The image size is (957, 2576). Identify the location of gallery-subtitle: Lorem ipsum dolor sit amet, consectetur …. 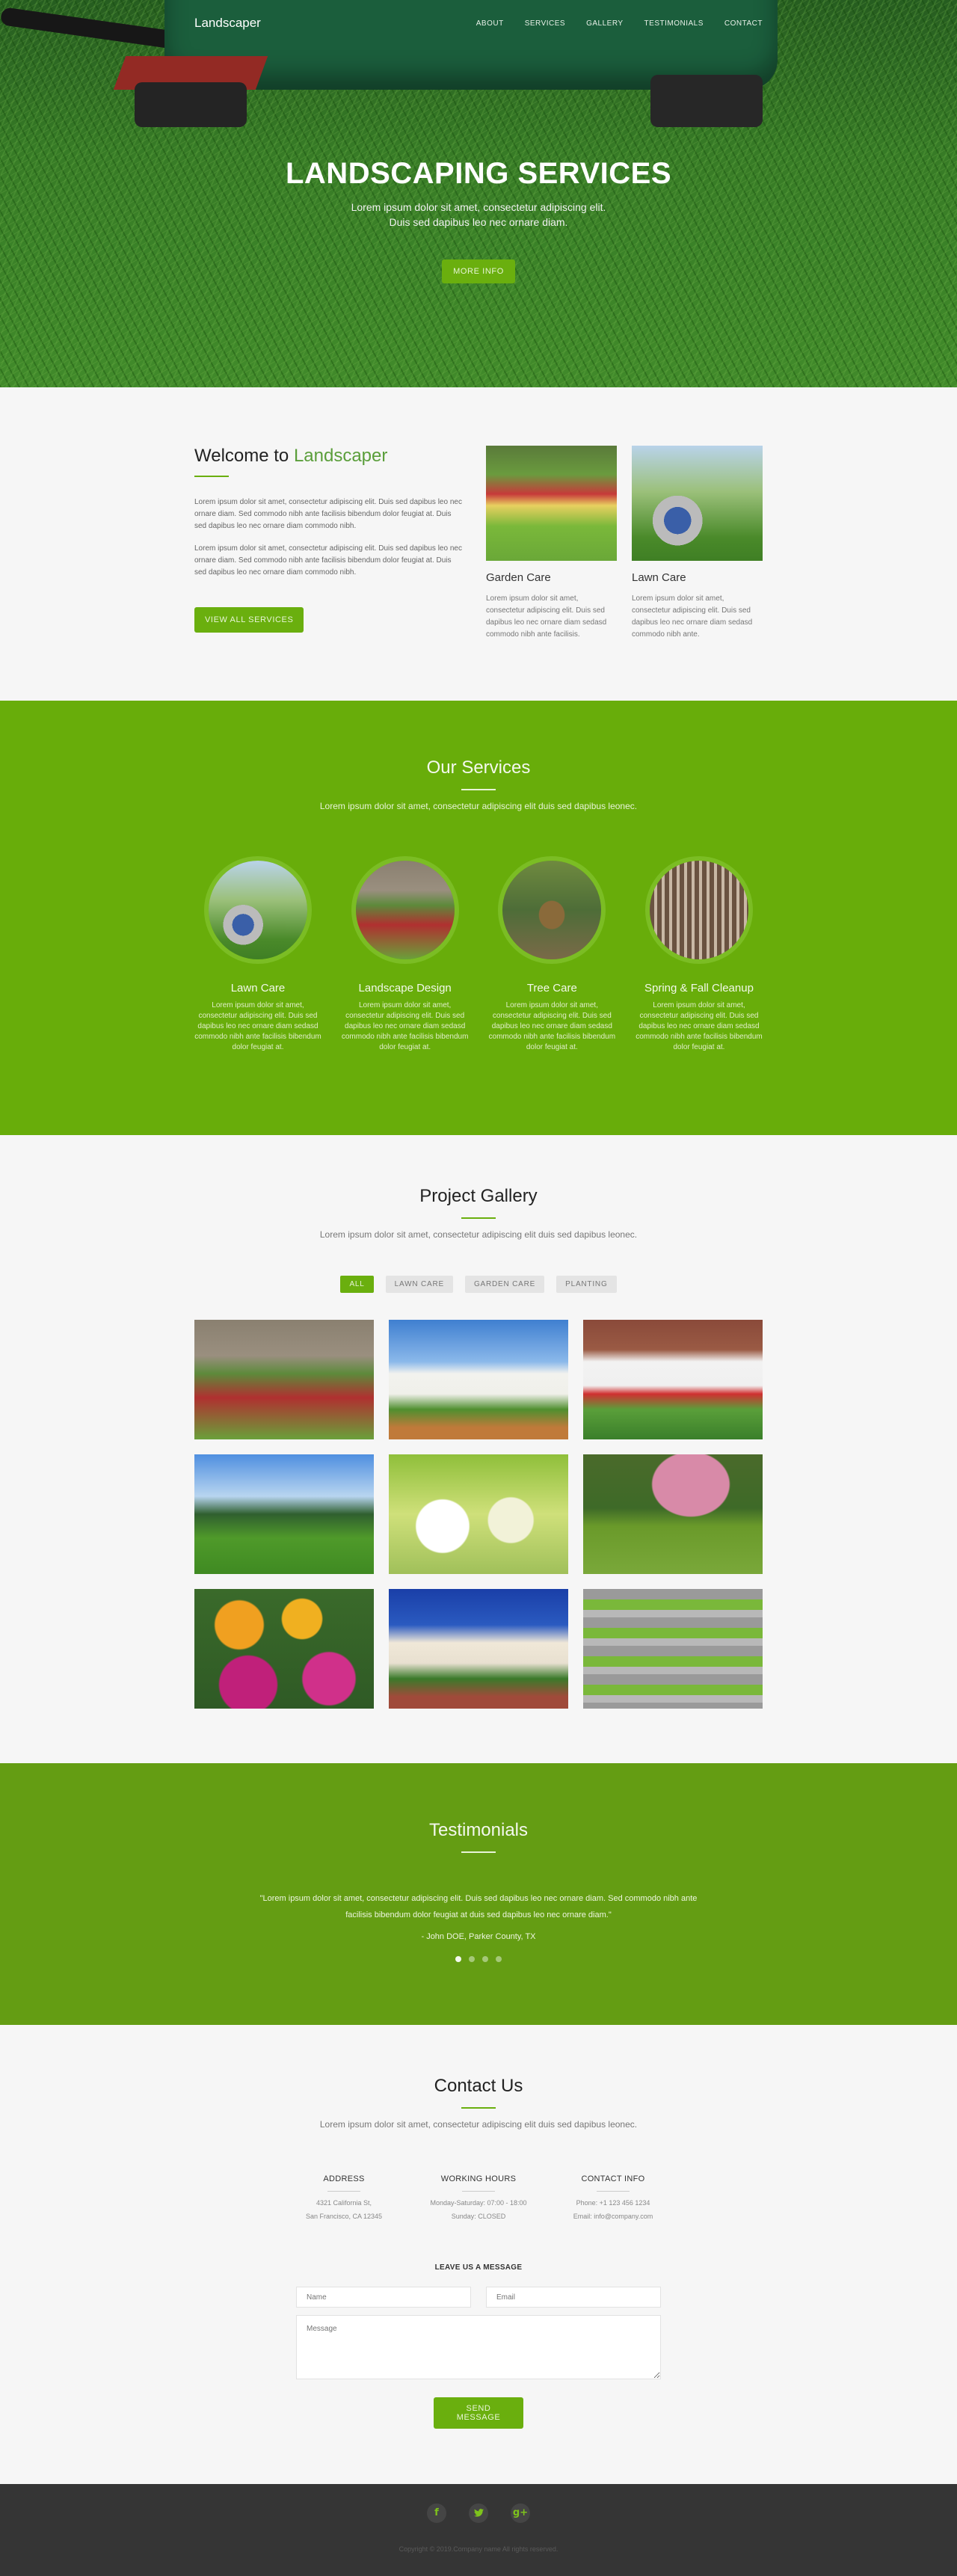
(478, 1234).